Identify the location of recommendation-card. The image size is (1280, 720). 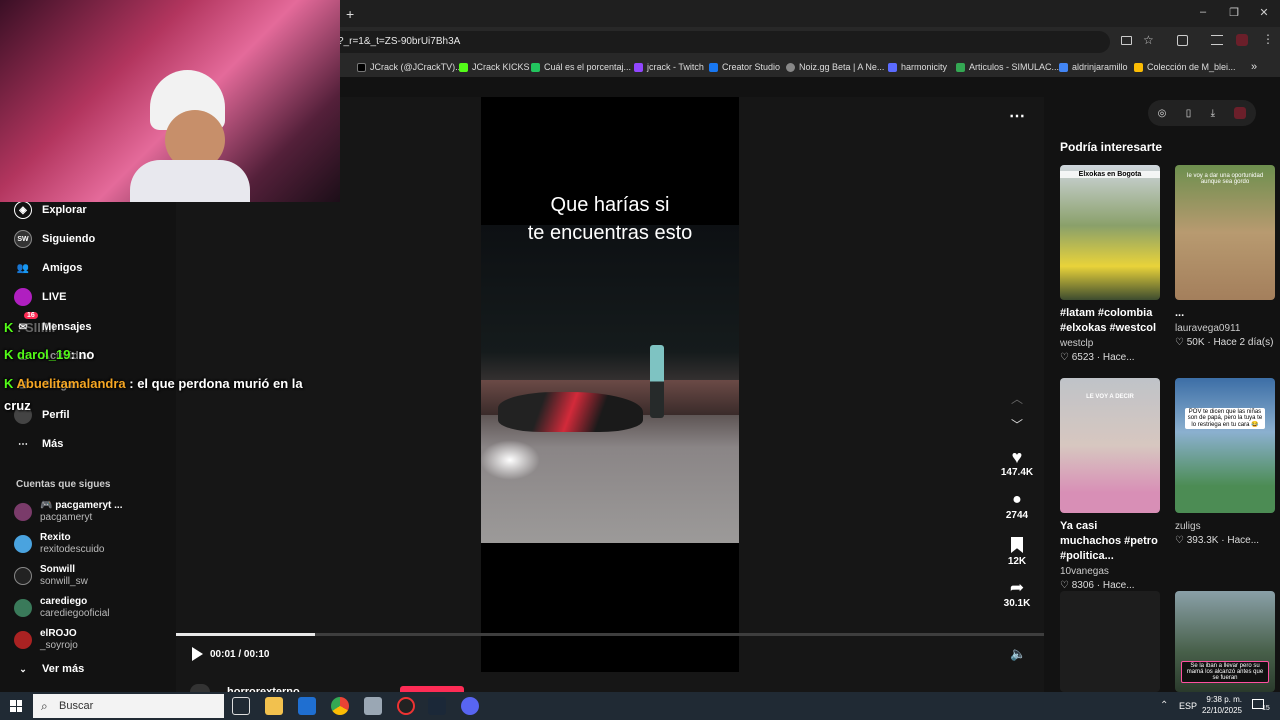
(1110, 641).